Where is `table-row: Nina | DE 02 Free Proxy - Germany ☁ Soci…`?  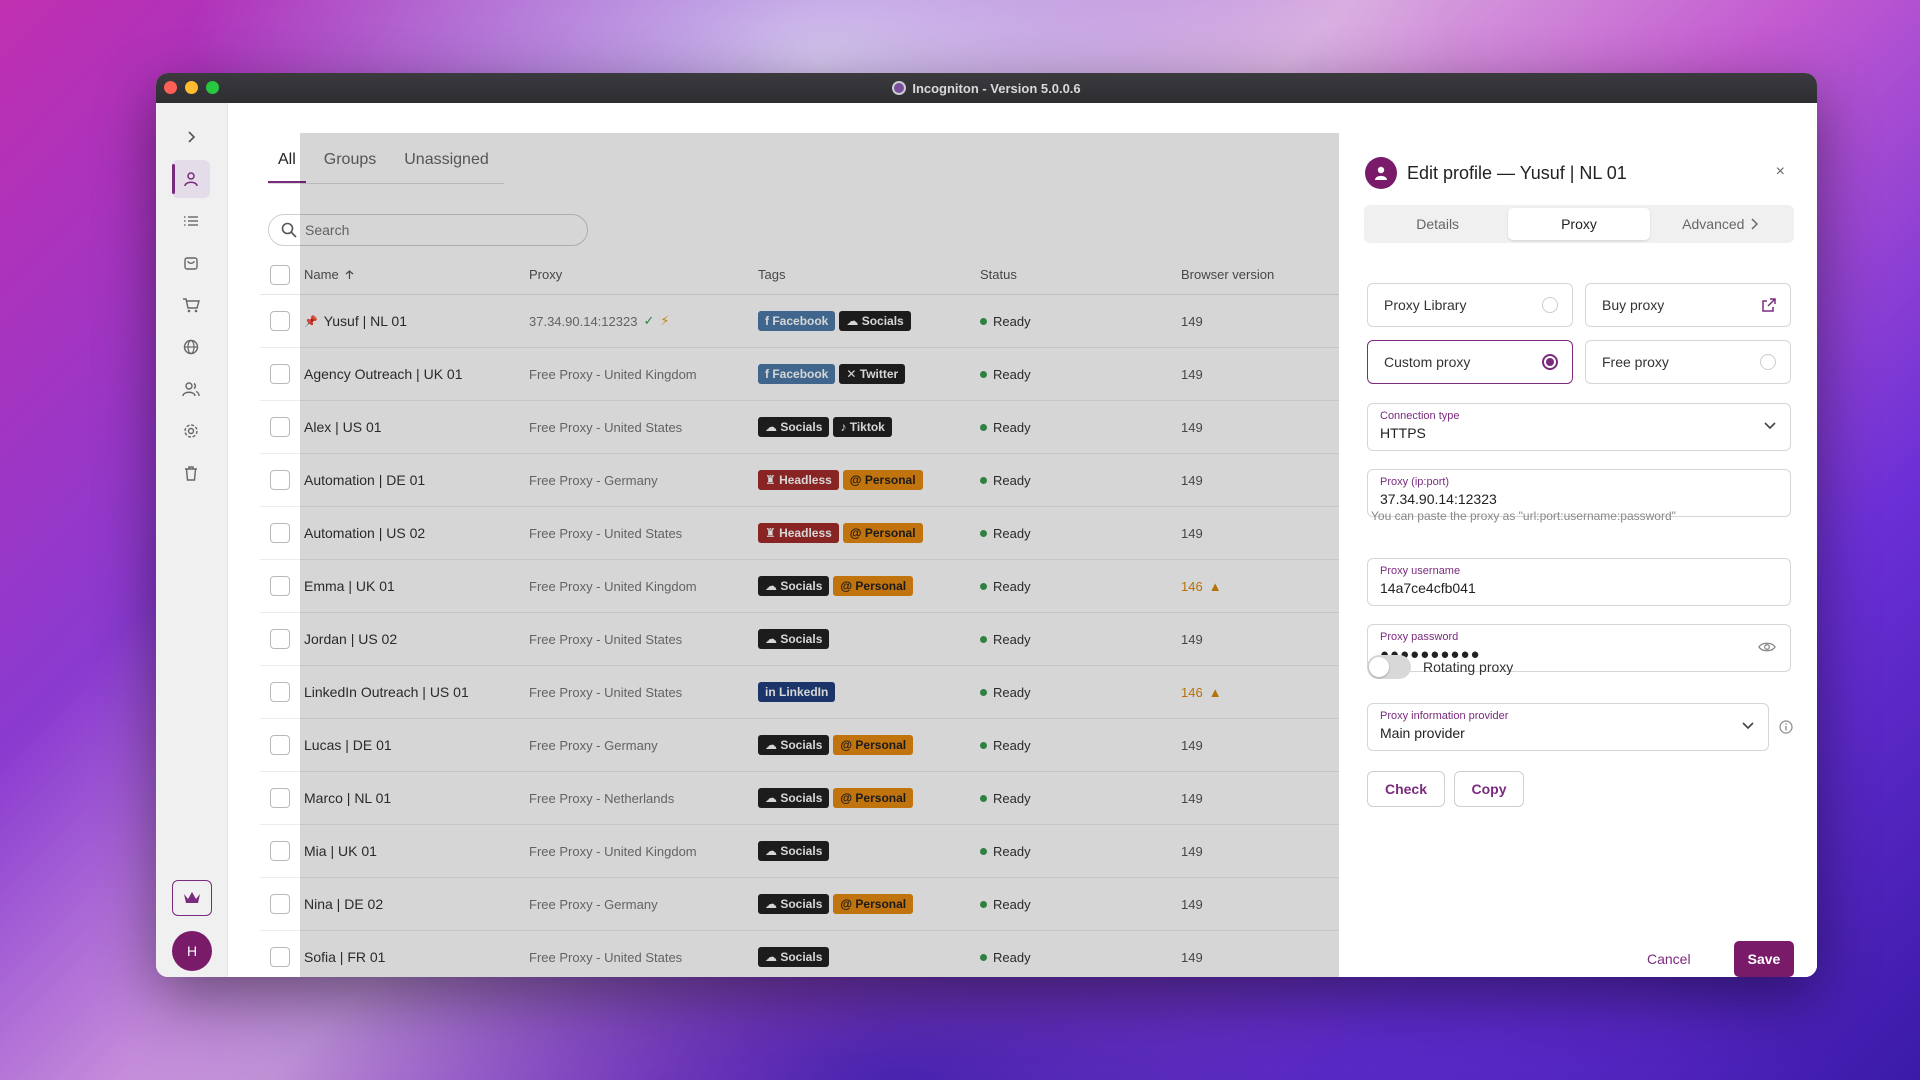
table-row: Nina | DE 02 Free Proxy - Germany ☁ Soci… is located at coordinates (810, 904).